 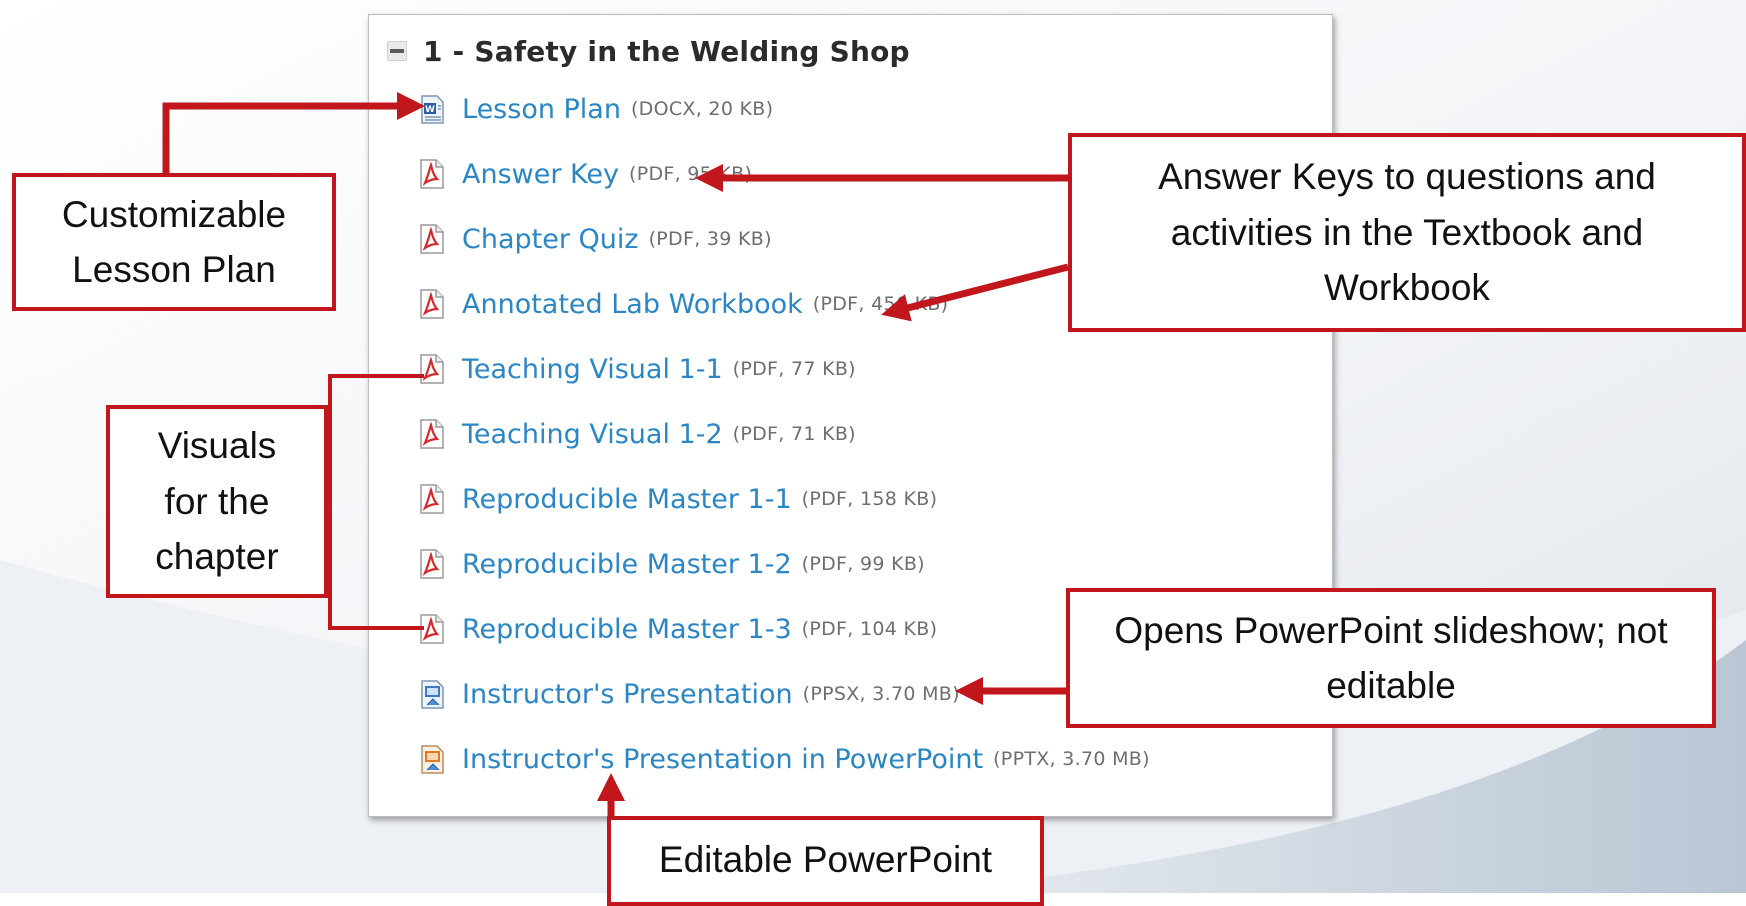 What do you see at coordinates (794, 434) in the screenshot?
I see `file-meta: (PDF, 71 KB)` at bounding box center [794, 434].